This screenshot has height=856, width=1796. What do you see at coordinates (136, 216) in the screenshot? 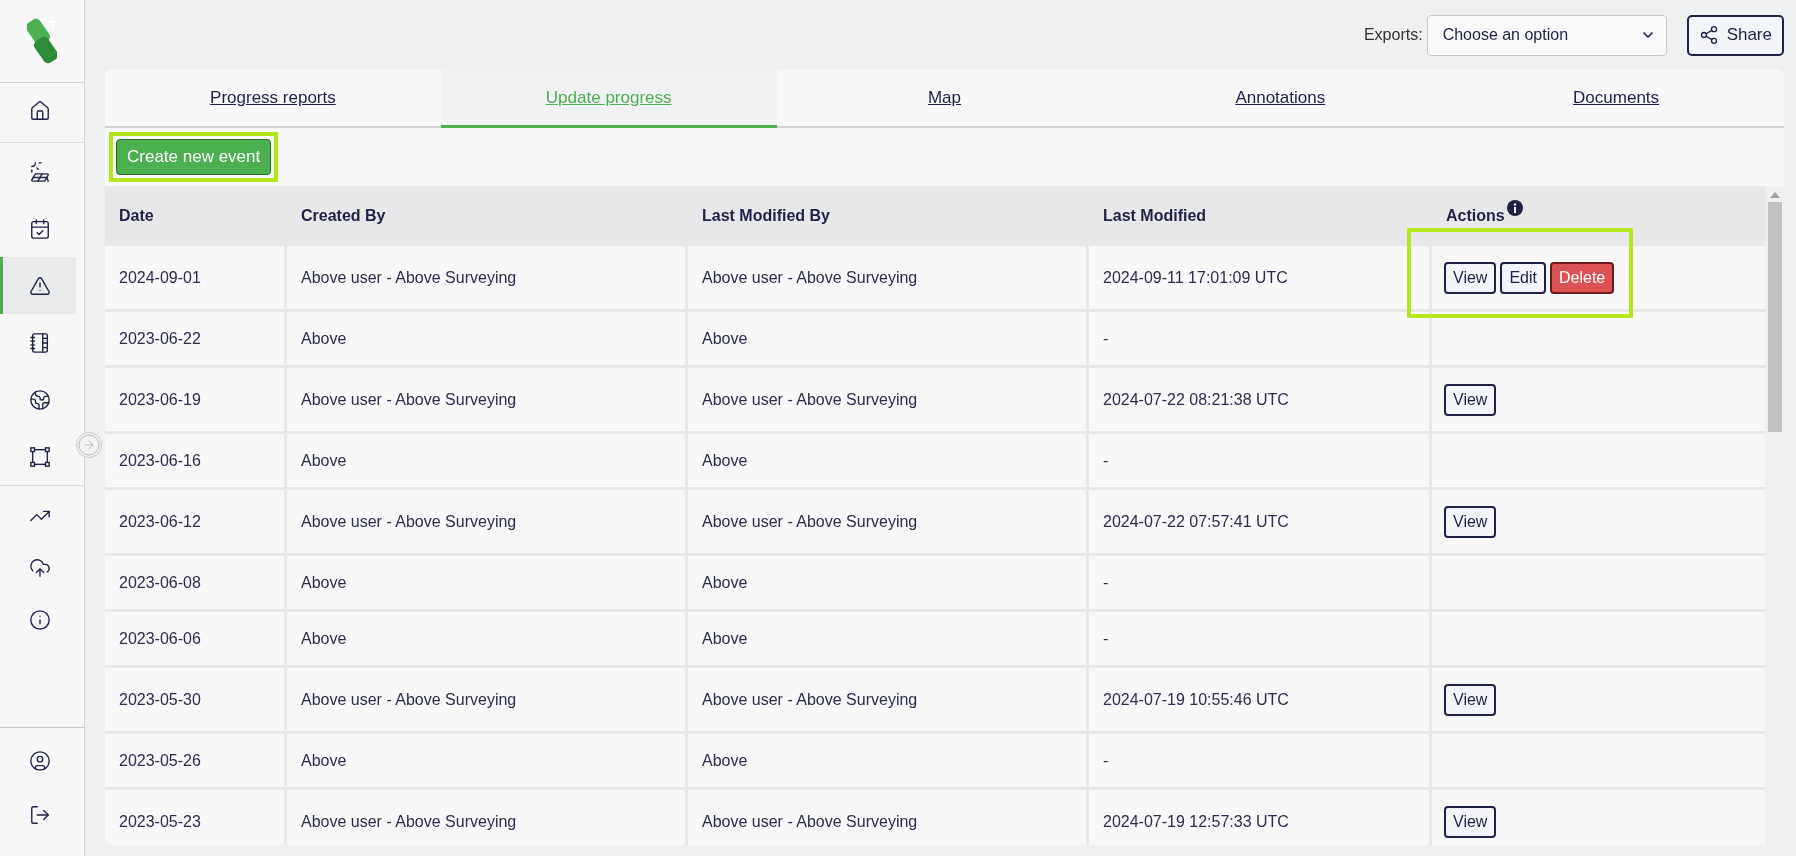
I see `column-header: Date` at bounding box center [136, 216].